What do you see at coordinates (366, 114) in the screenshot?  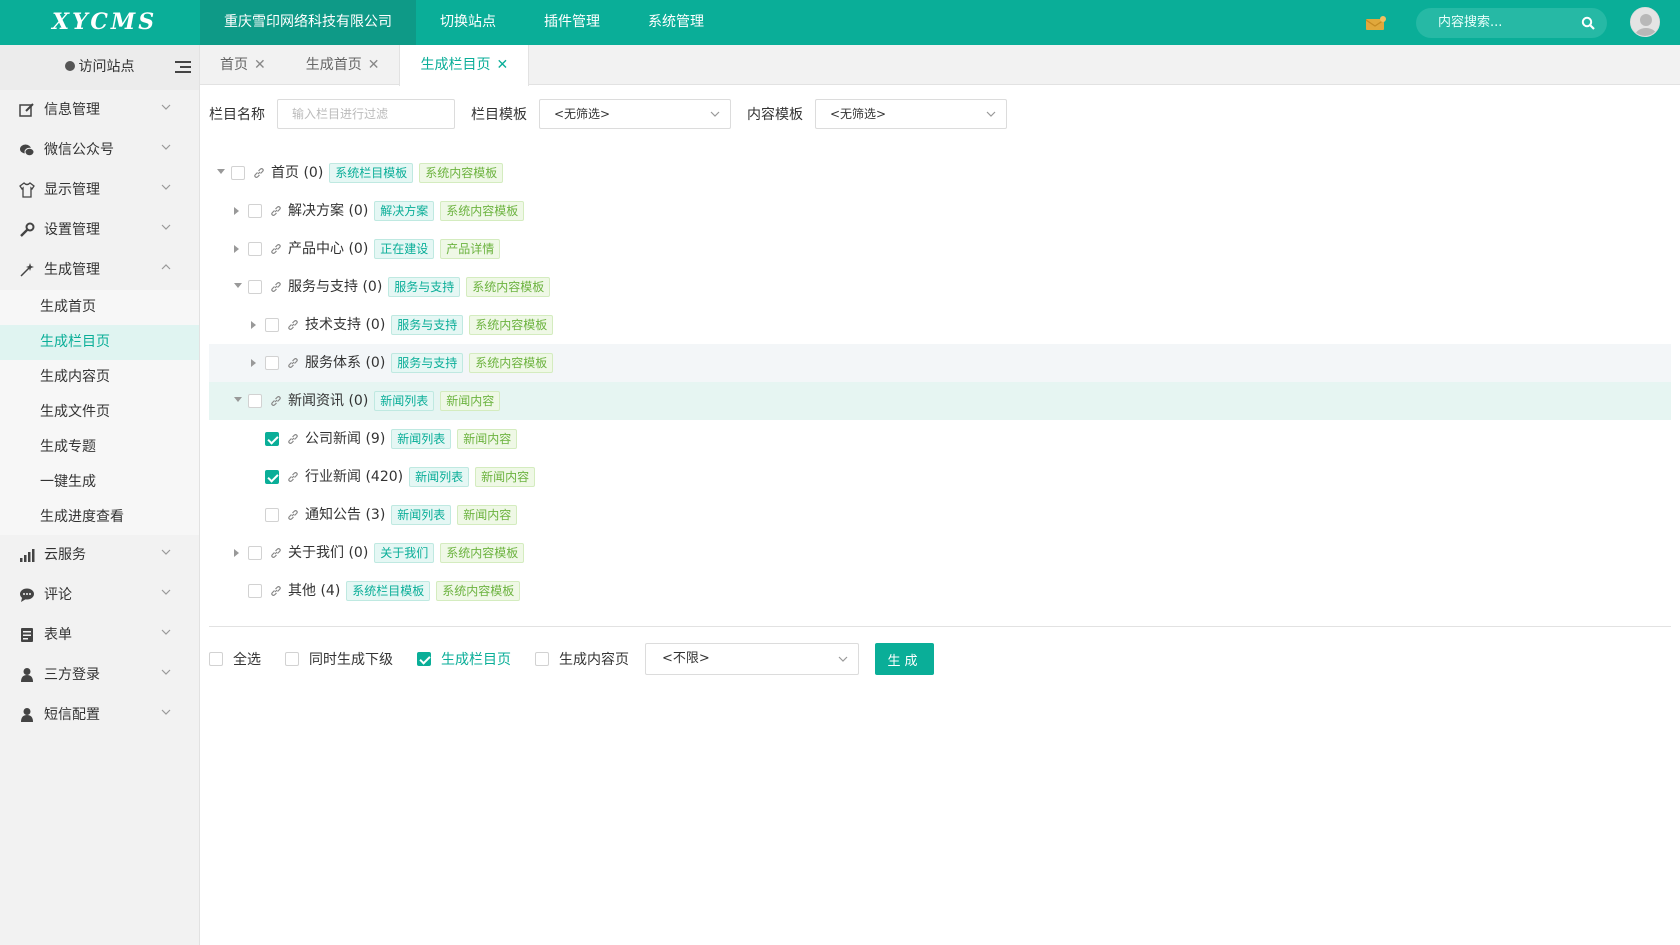 I see `column-filter-input` at bounding box center [366, 114].